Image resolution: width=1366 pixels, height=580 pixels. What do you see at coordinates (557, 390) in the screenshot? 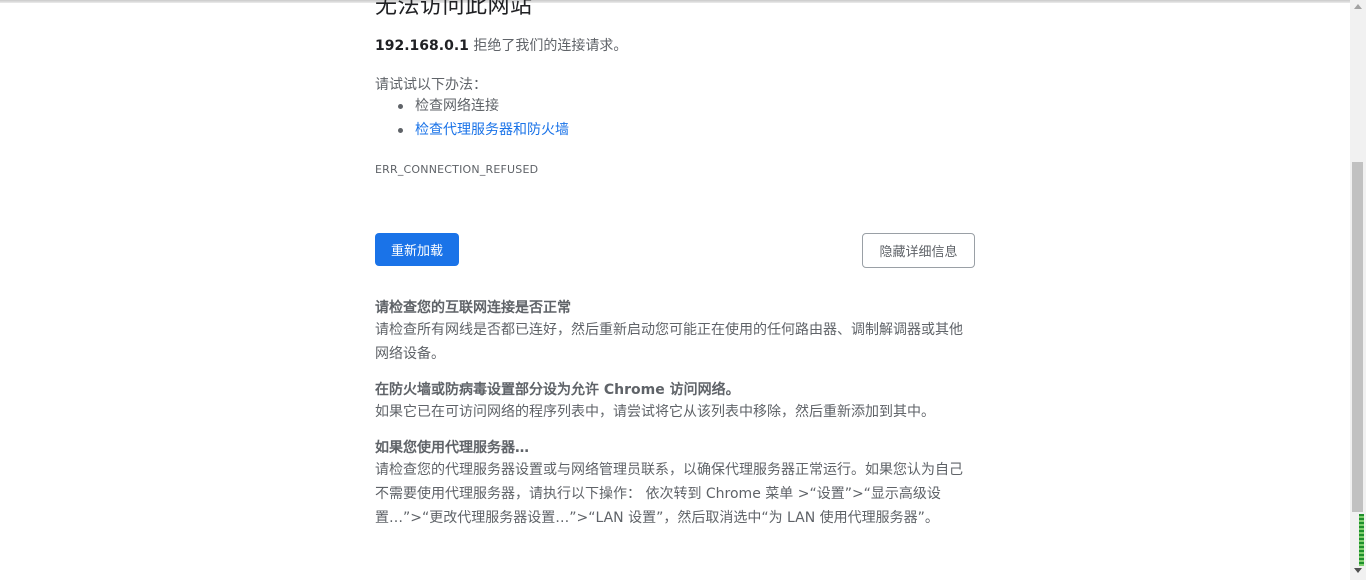
I see `details-heading-firewall: 在防火墙或防病毒设置部分设为允许 Chrome 访问网络。` at bounding box center [557, 390].